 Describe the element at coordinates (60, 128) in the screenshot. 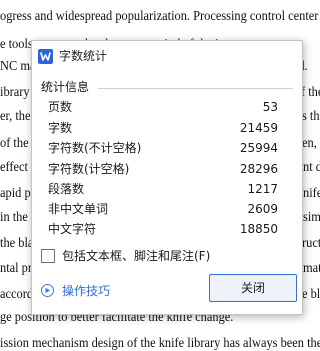

I see `stat-label: 字数` at that location.